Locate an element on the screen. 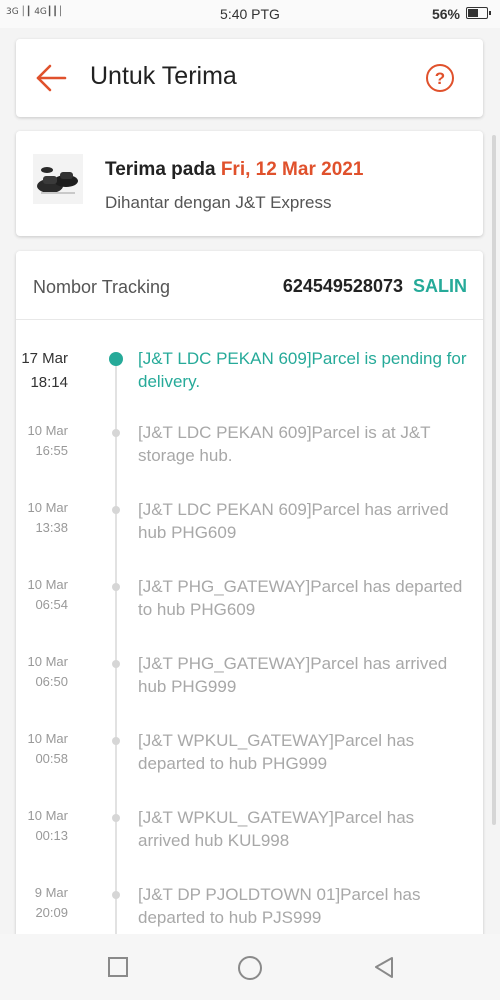 The height and width of the screenshot is (1000, 500). status-bar: 3G │┃ 4G┃┃│ 5:40 PTG 56% is located at coordinates (250, 14).